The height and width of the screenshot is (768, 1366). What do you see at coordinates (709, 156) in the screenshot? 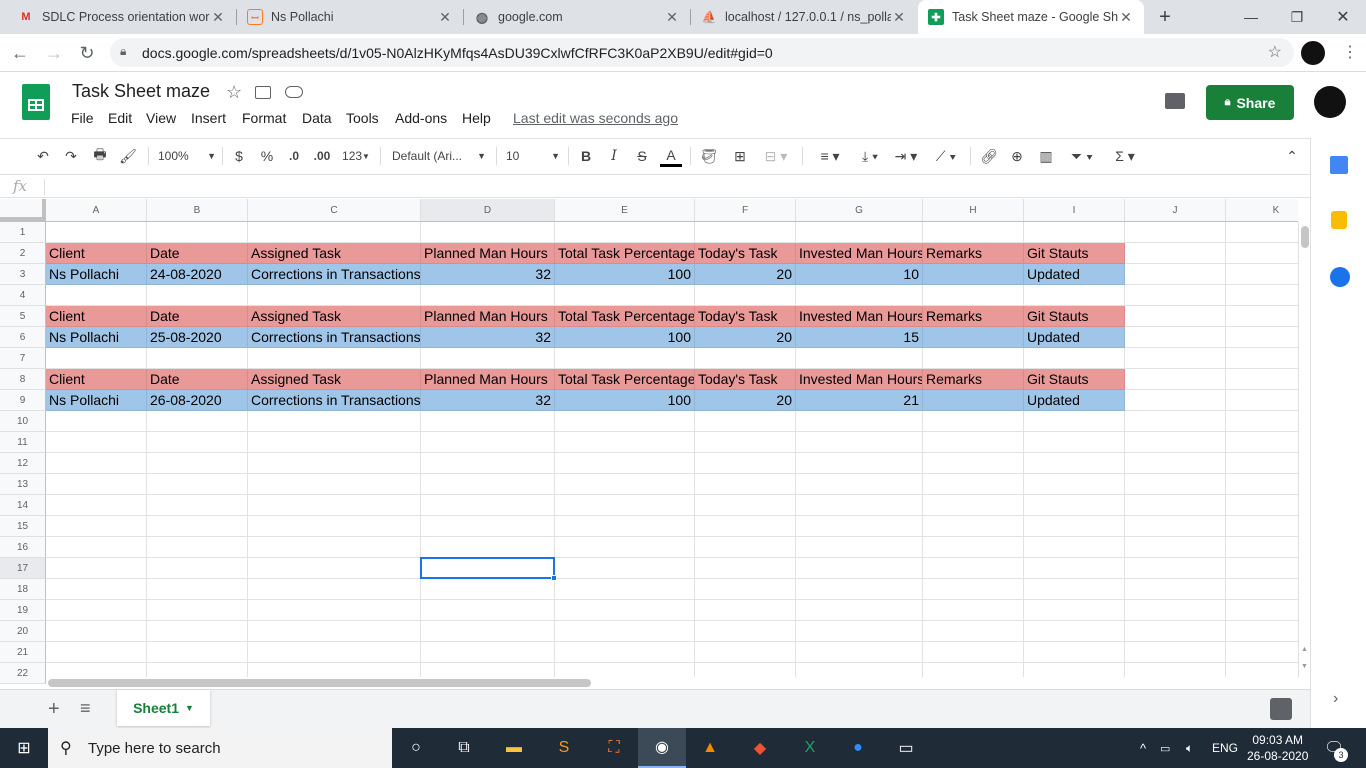
I see `fill-color-icon: 🪣︎` at bounding box center [709, 156].